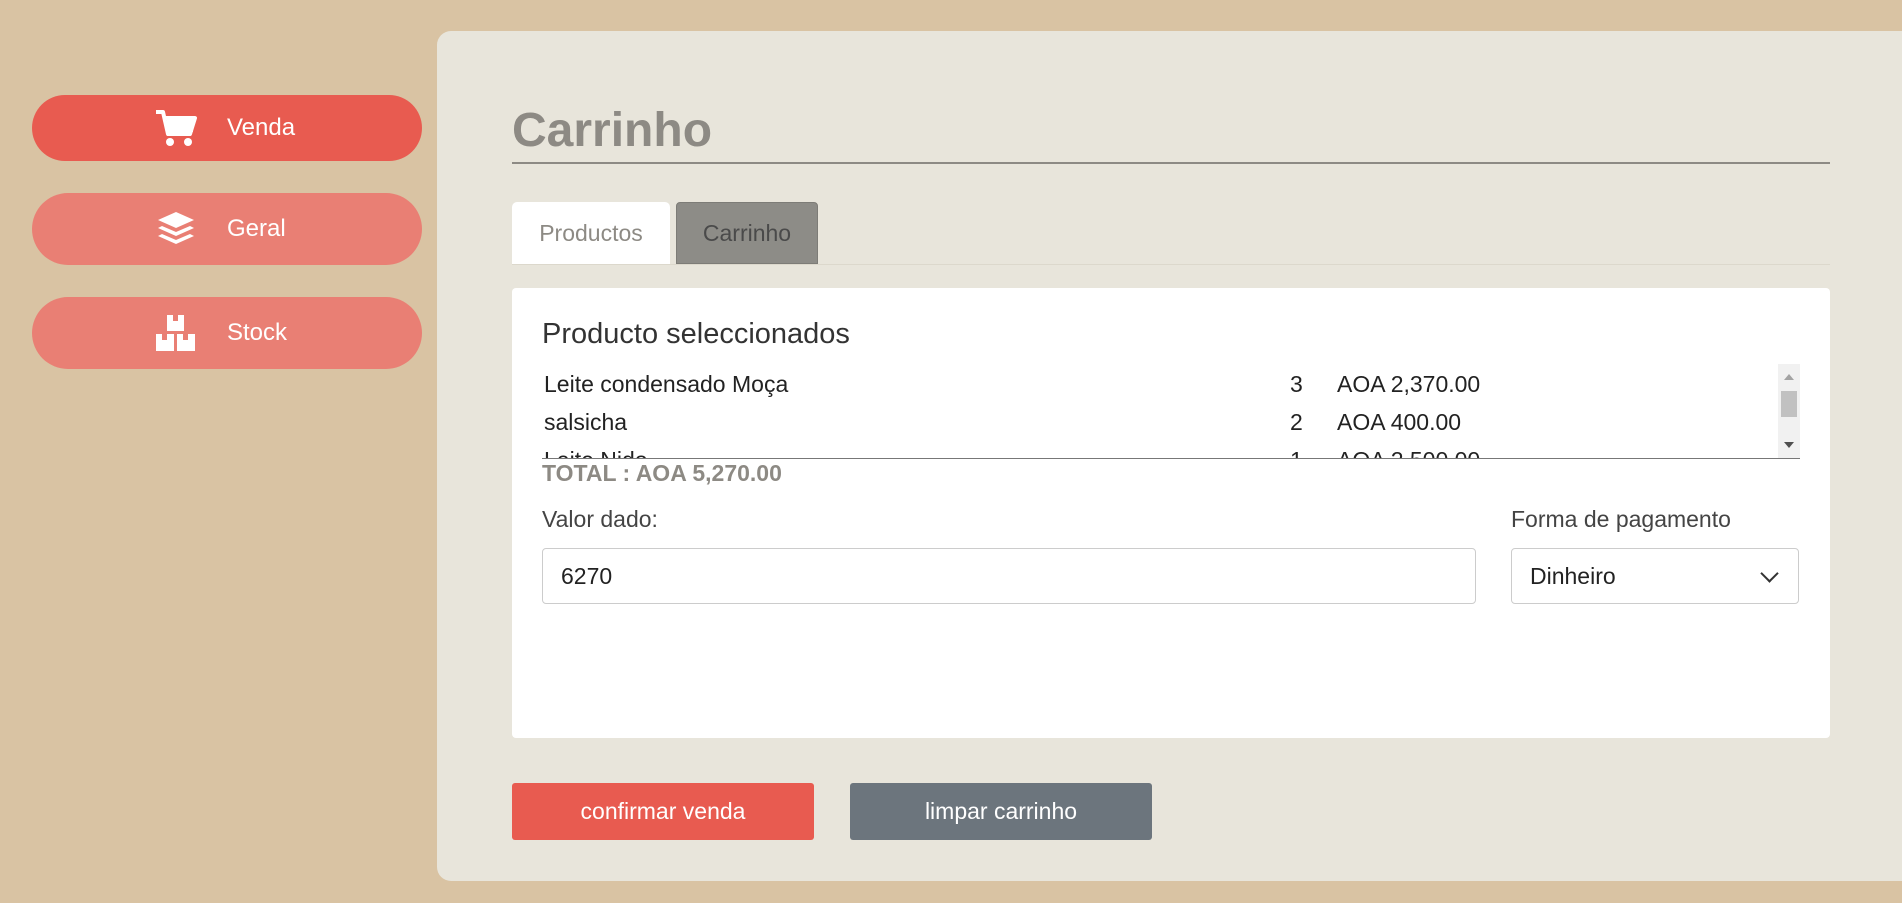  What do you see at coordinates (1296, 384) in the screenshot?
I see `item-qty: 3` at bounding box center [1296, 384].